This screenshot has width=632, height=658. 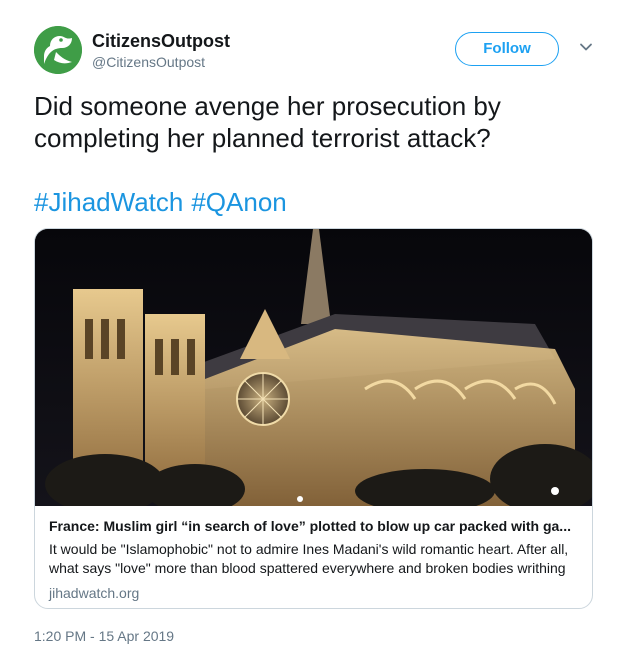 What do you see at coordinates (586, 47) in the screenshot?
I see `chevron-down-icon` at bounding box center [586, 47].